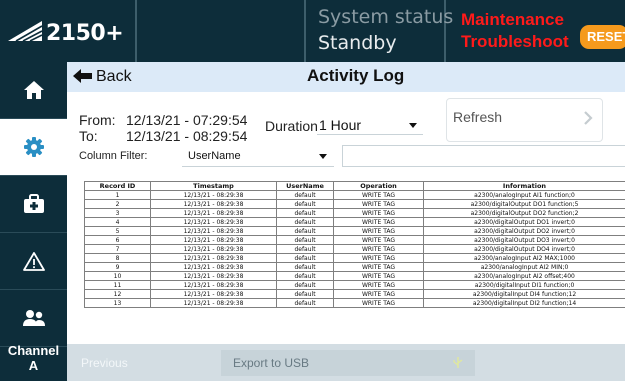 The height and width of the screenshot is (381, 625). Describe the element at coordinates (33, 318) in the screenshot. I see `sidebar-item-users` at that location.